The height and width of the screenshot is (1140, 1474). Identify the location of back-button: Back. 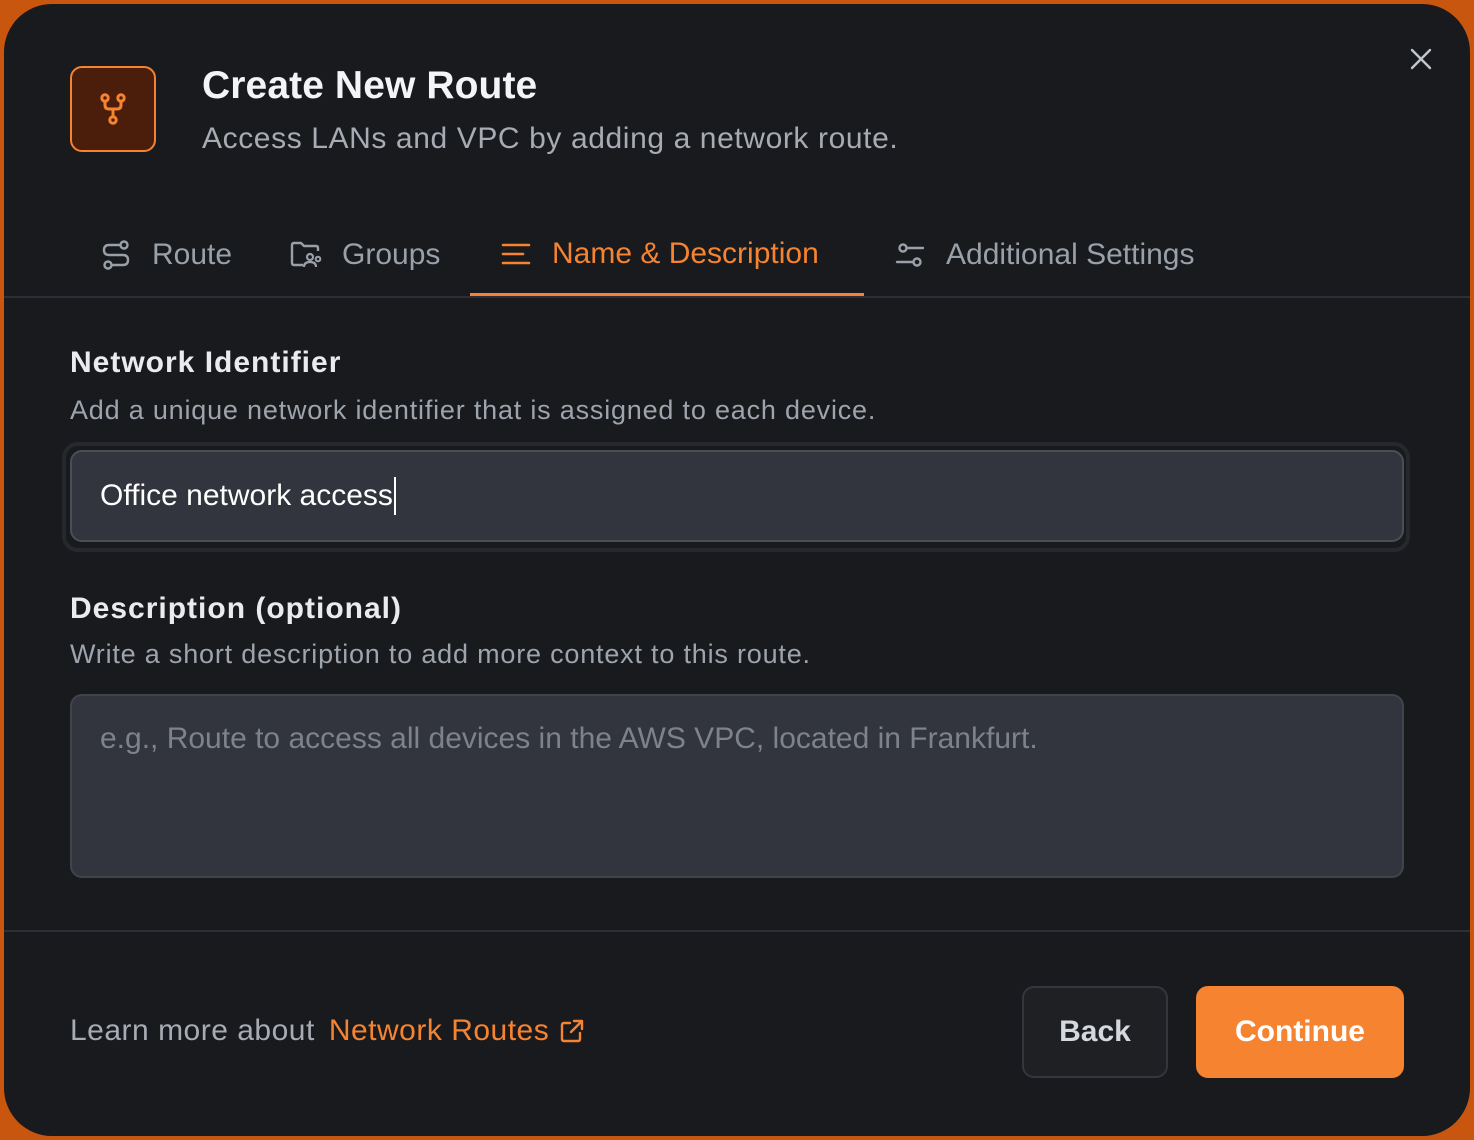
(1095, 1032).